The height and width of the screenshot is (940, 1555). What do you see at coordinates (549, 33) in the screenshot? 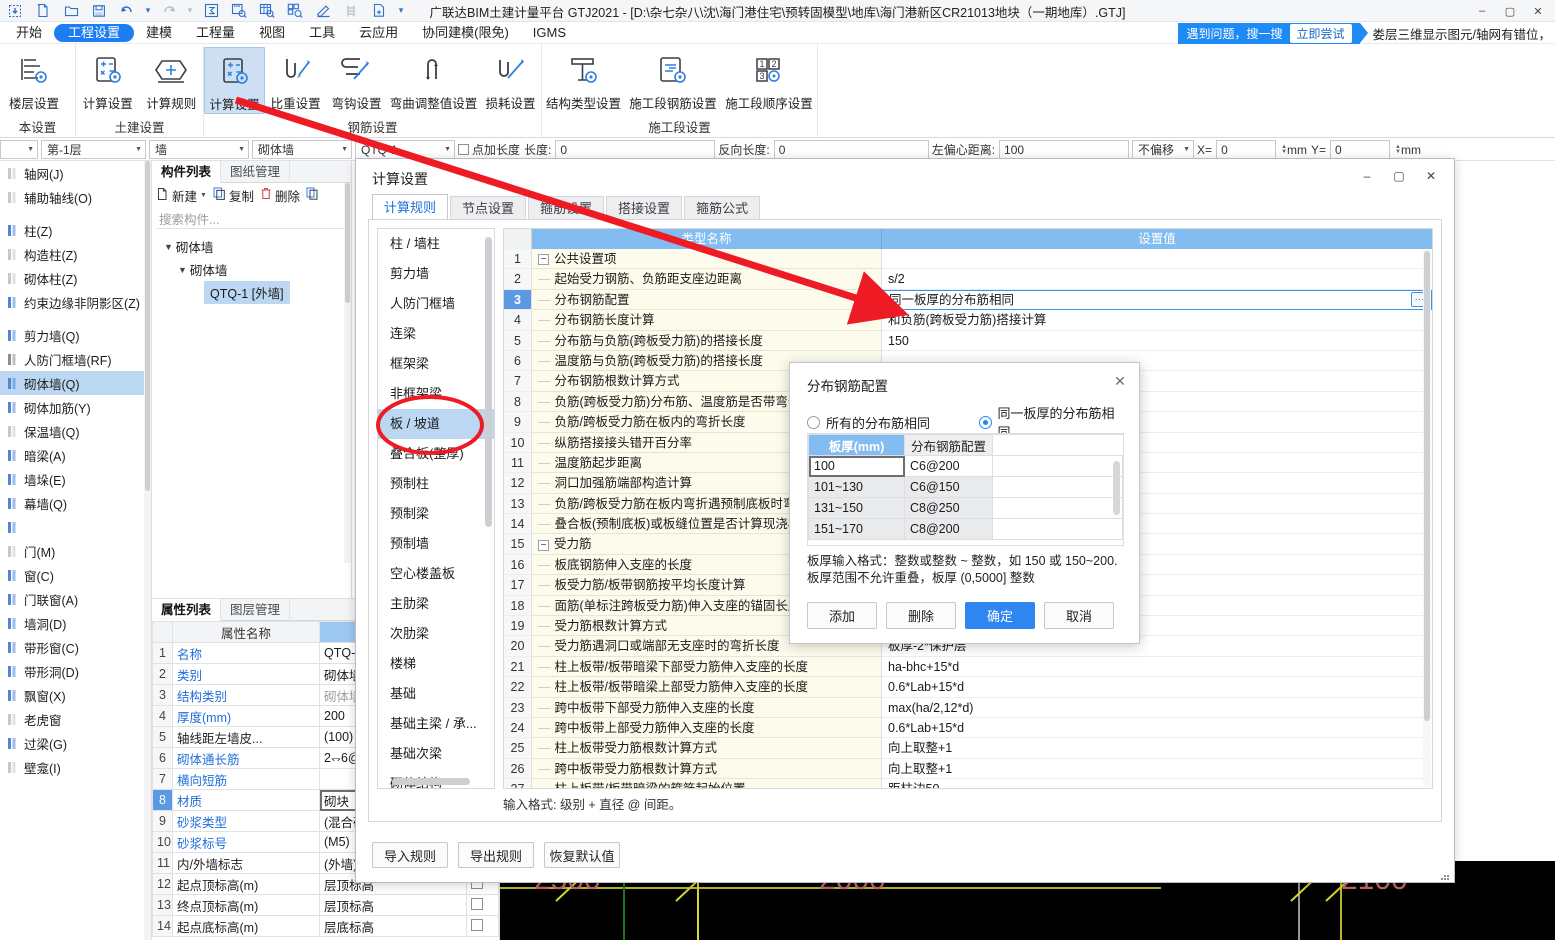
I see `tab-igms: IGMS` at bounding box center [549, 33].